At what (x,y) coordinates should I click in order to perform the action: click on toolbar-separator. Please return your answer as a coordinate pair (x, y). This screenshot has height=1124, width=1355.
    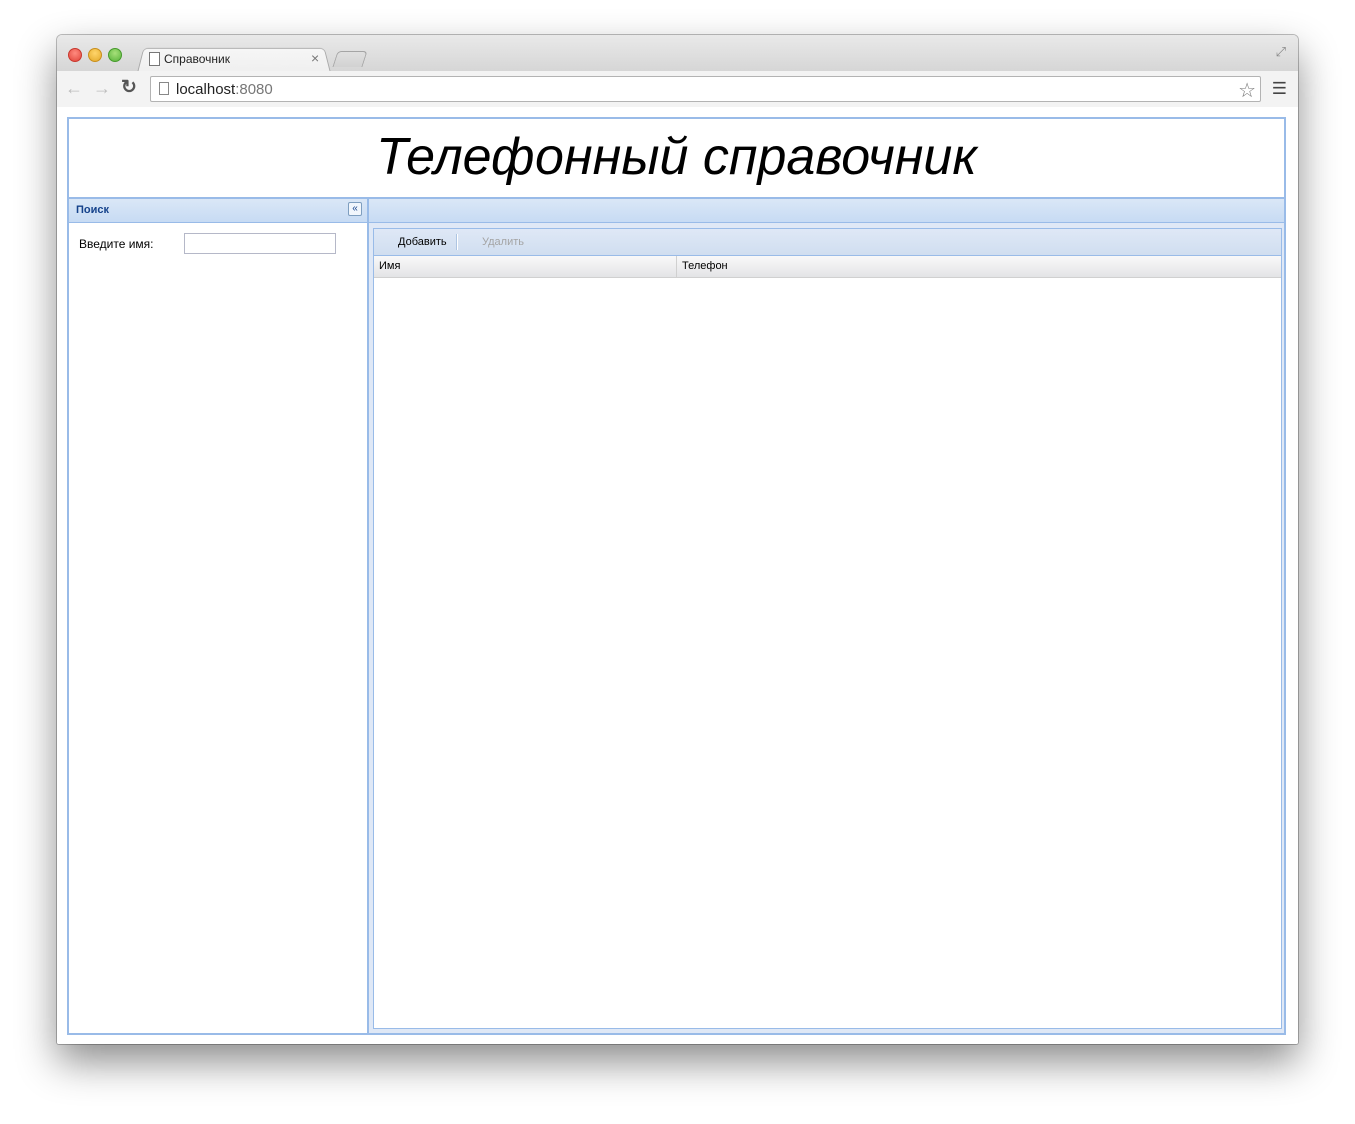
    Looking at the image, I should click on (457, 242).